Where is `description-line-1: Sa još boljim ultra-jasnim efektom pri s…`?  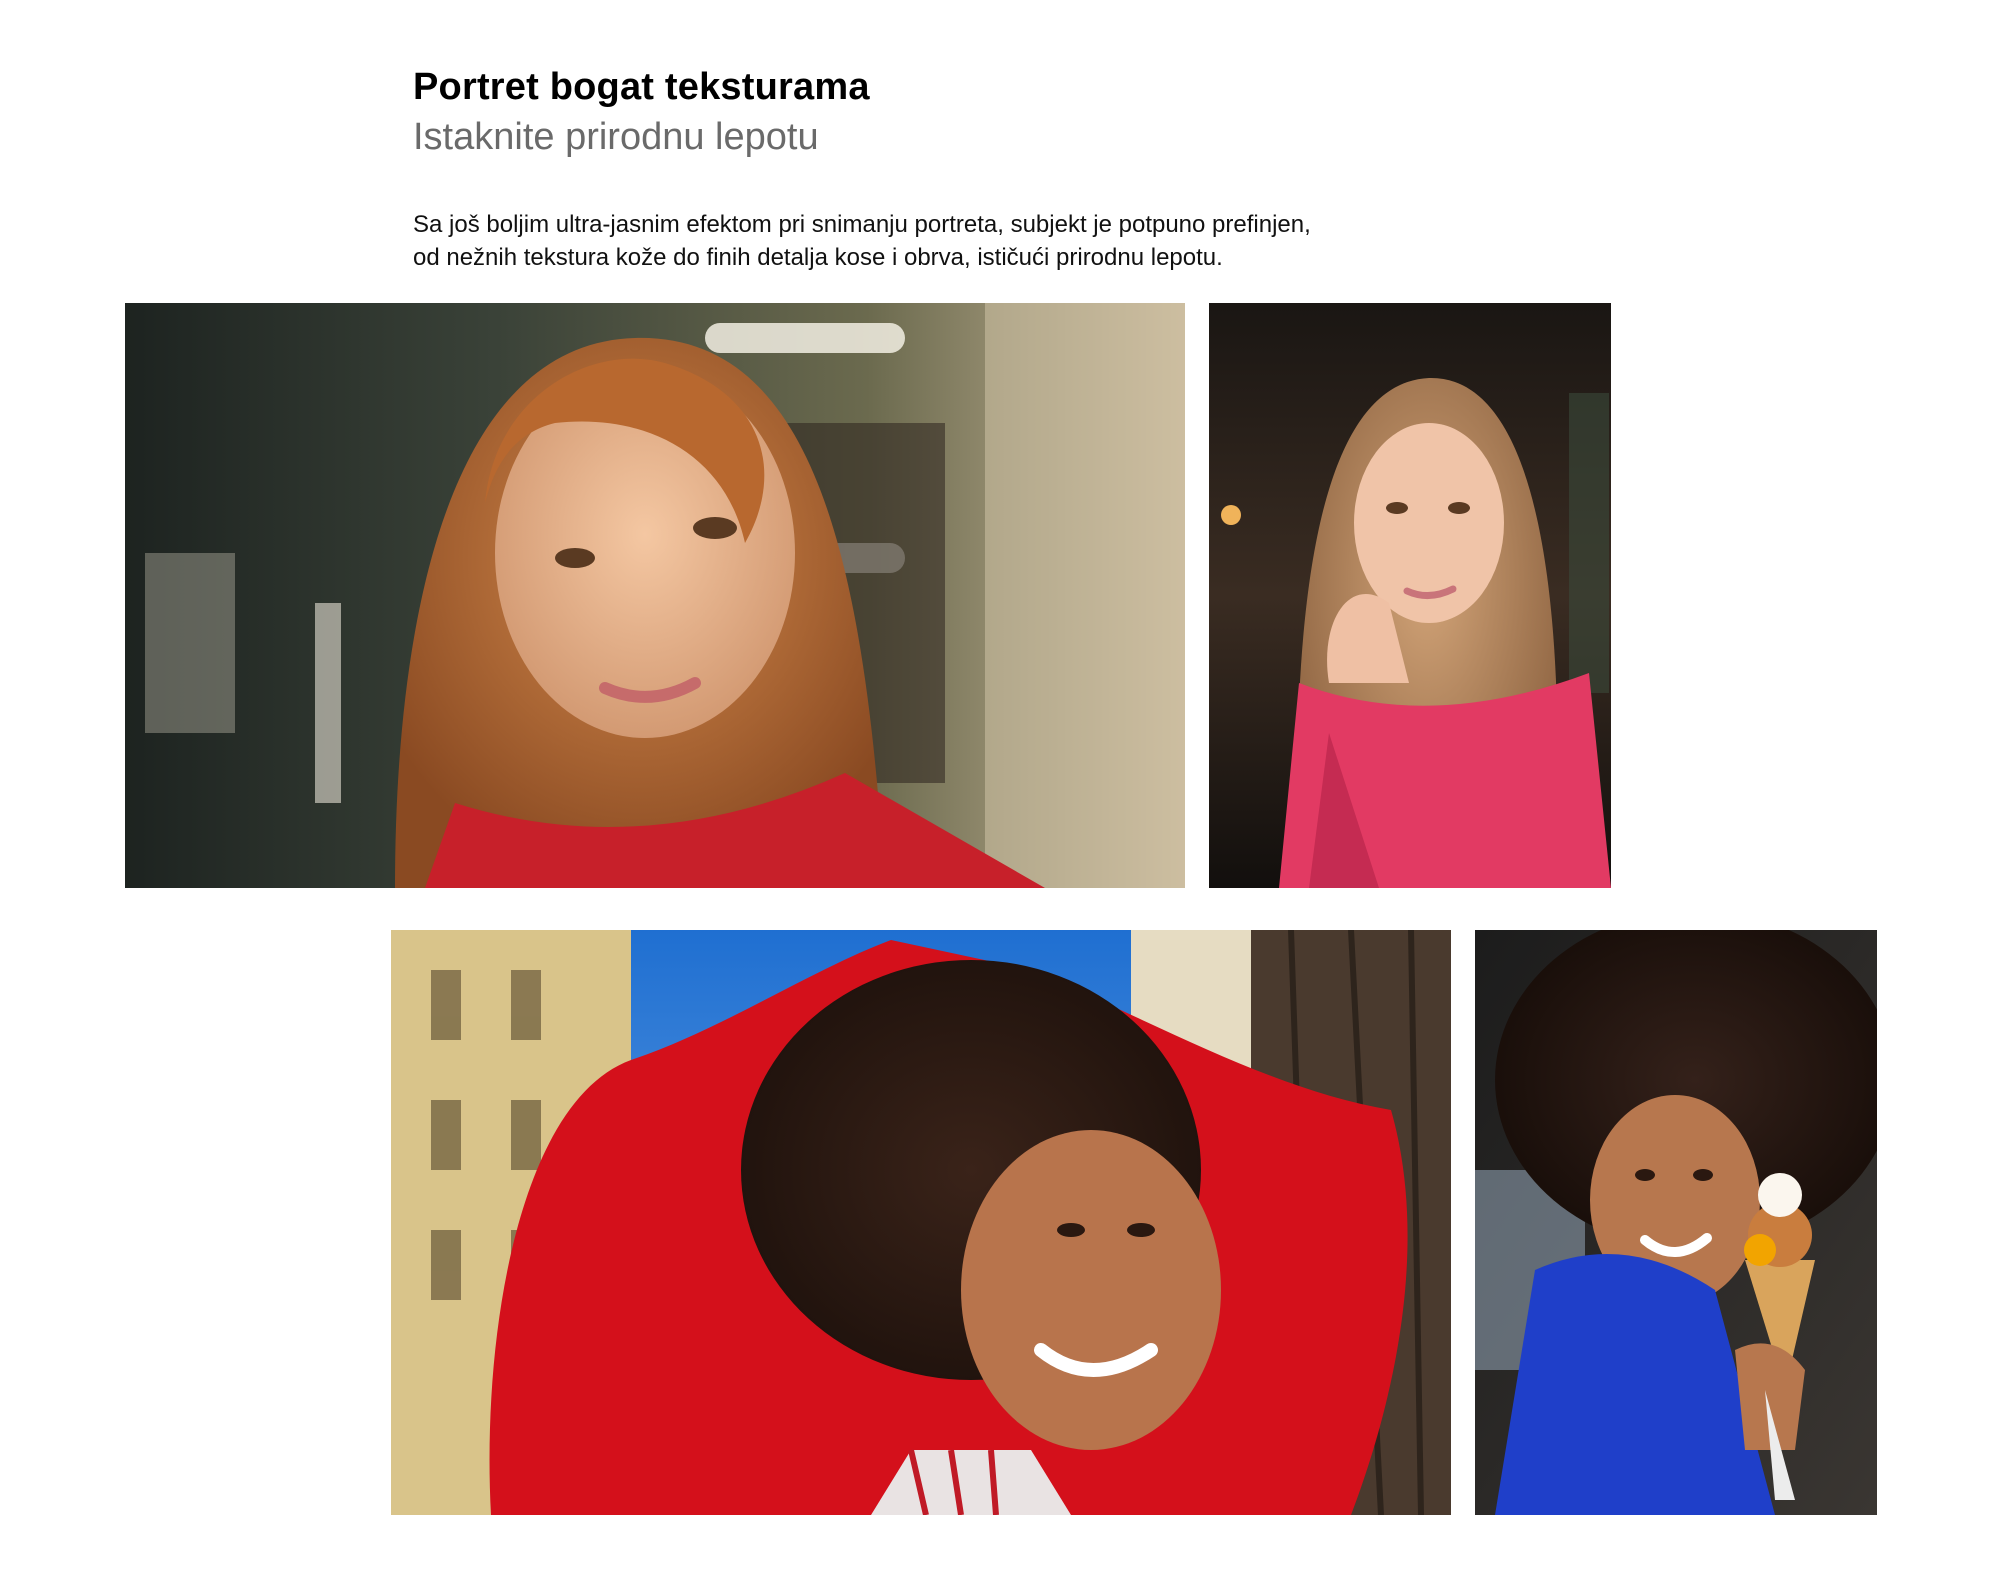
description-line-1: Sa još boljim ultra-jasnim efektom pri s… is located at coordinates (862, 224).